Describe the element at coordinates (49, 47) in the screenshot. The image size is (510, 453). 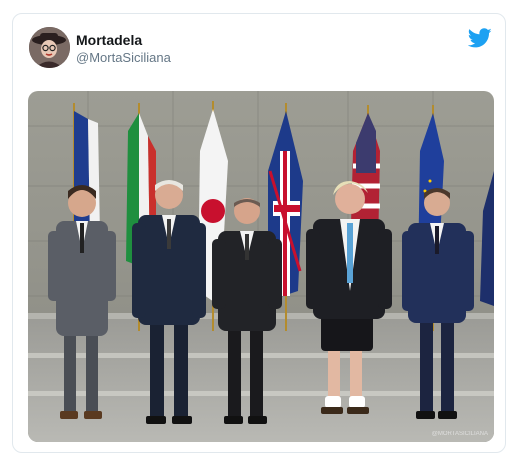
I see `avatar` at that location.